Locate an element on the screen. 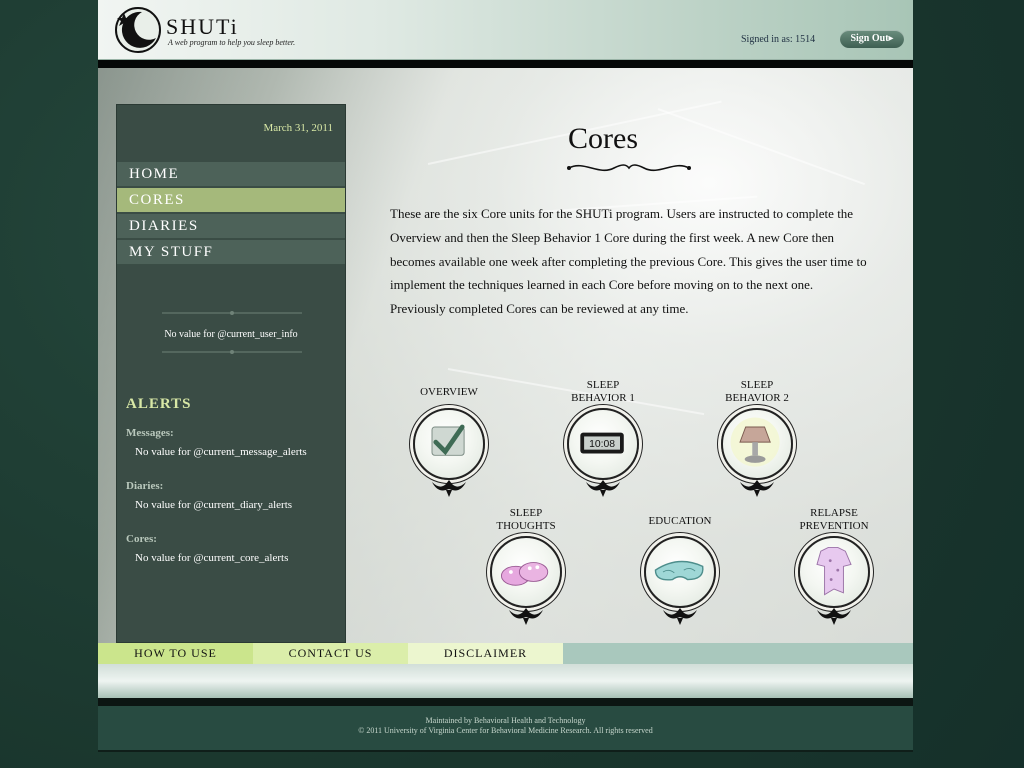 The height and width of the screenshot is (768, 1024). core-overview: OVERVIEW is located at coordinates (449, 442).